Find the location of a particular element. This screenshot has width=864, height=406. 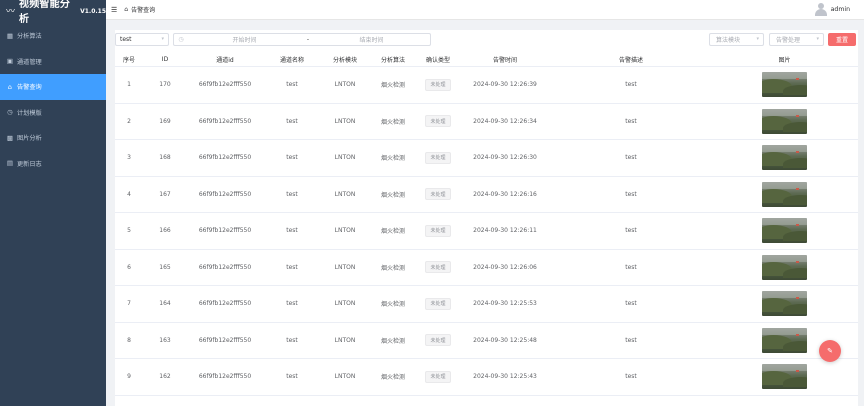

sidebar-item-label: 告警查询 is located at coordinates (29, 88).